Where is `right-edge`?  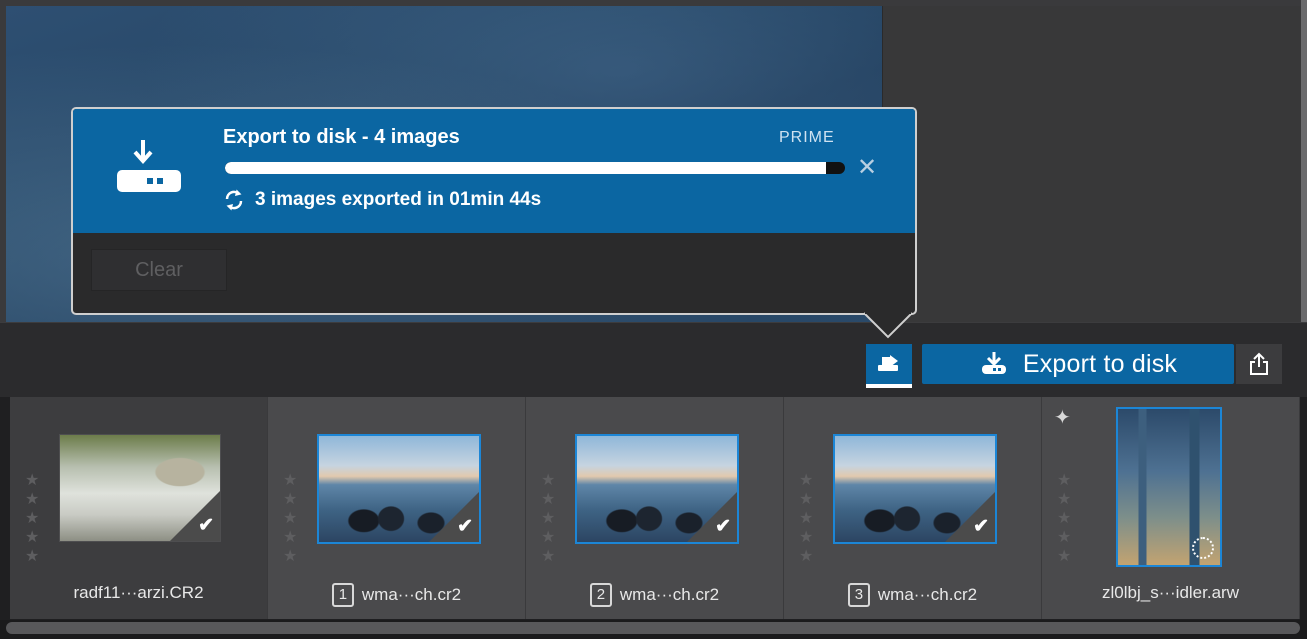
right-edge is located at coordinates (1304, 161).